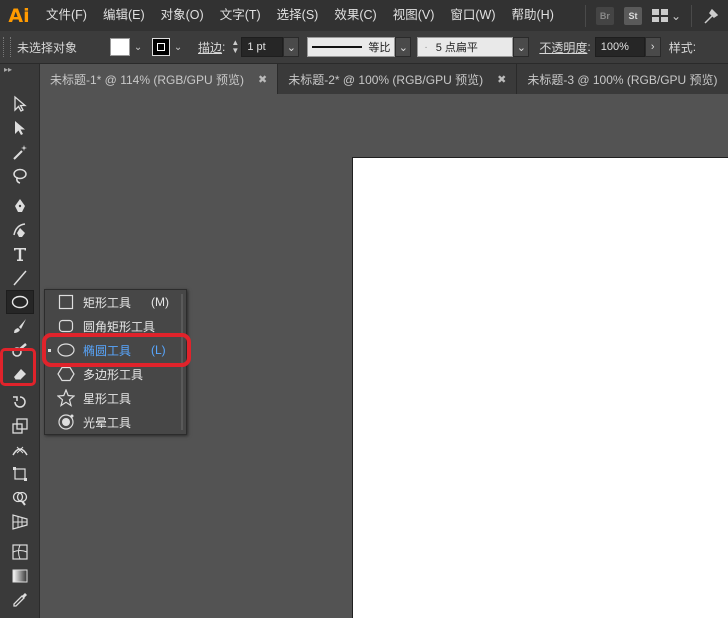 The width and height of the screenshot is (728, 618). Describe the element at coordinates (659, 15) in the screenshot. I see `workspace-icon` at that location.